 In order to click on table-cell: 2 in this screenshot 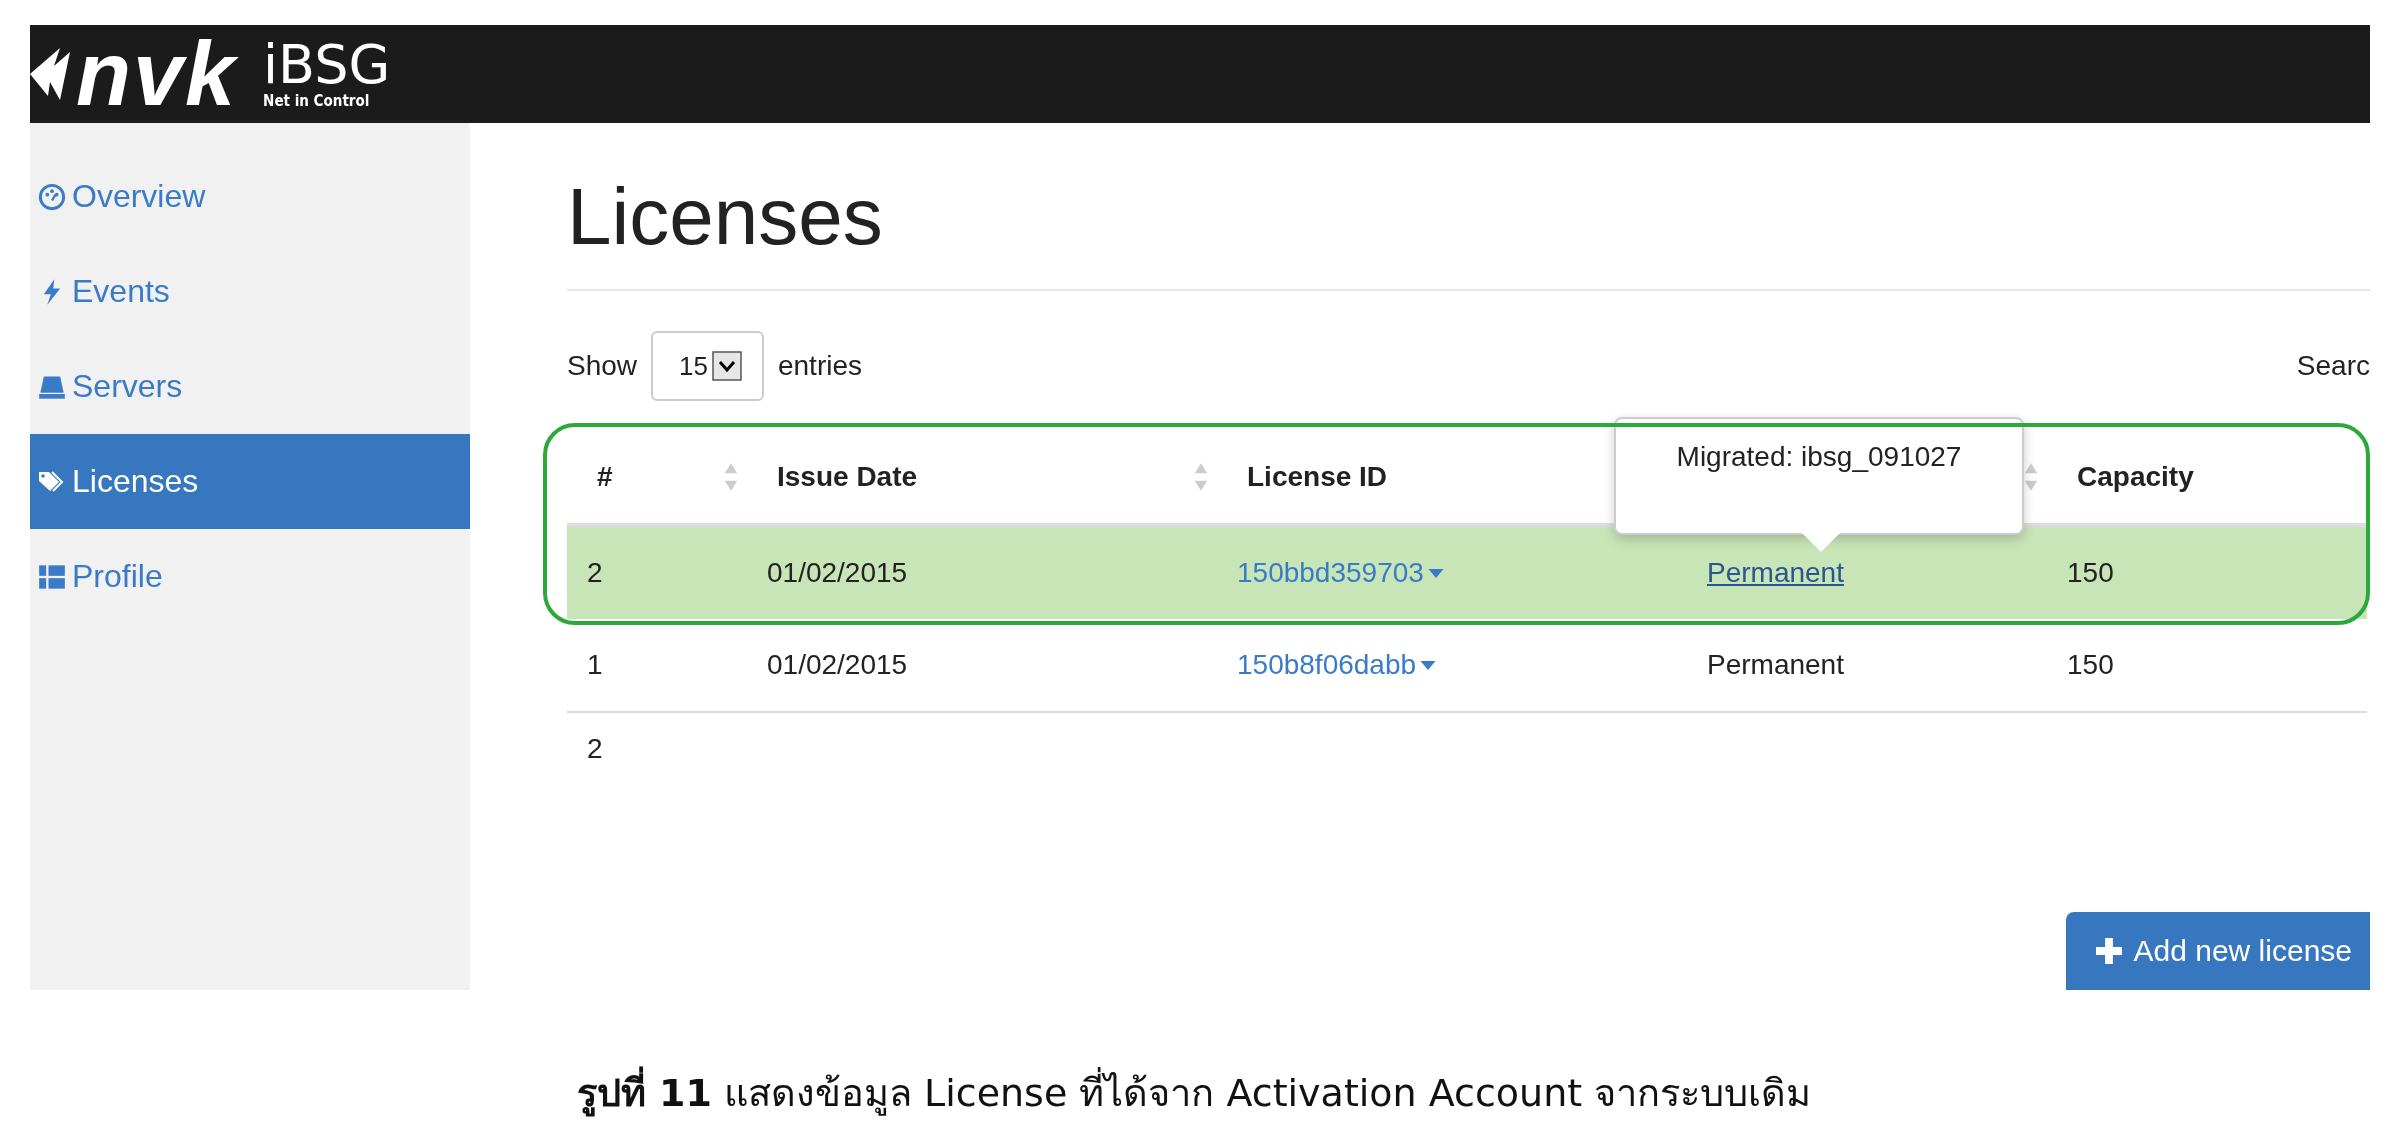, I will do `click(595, 573)`.